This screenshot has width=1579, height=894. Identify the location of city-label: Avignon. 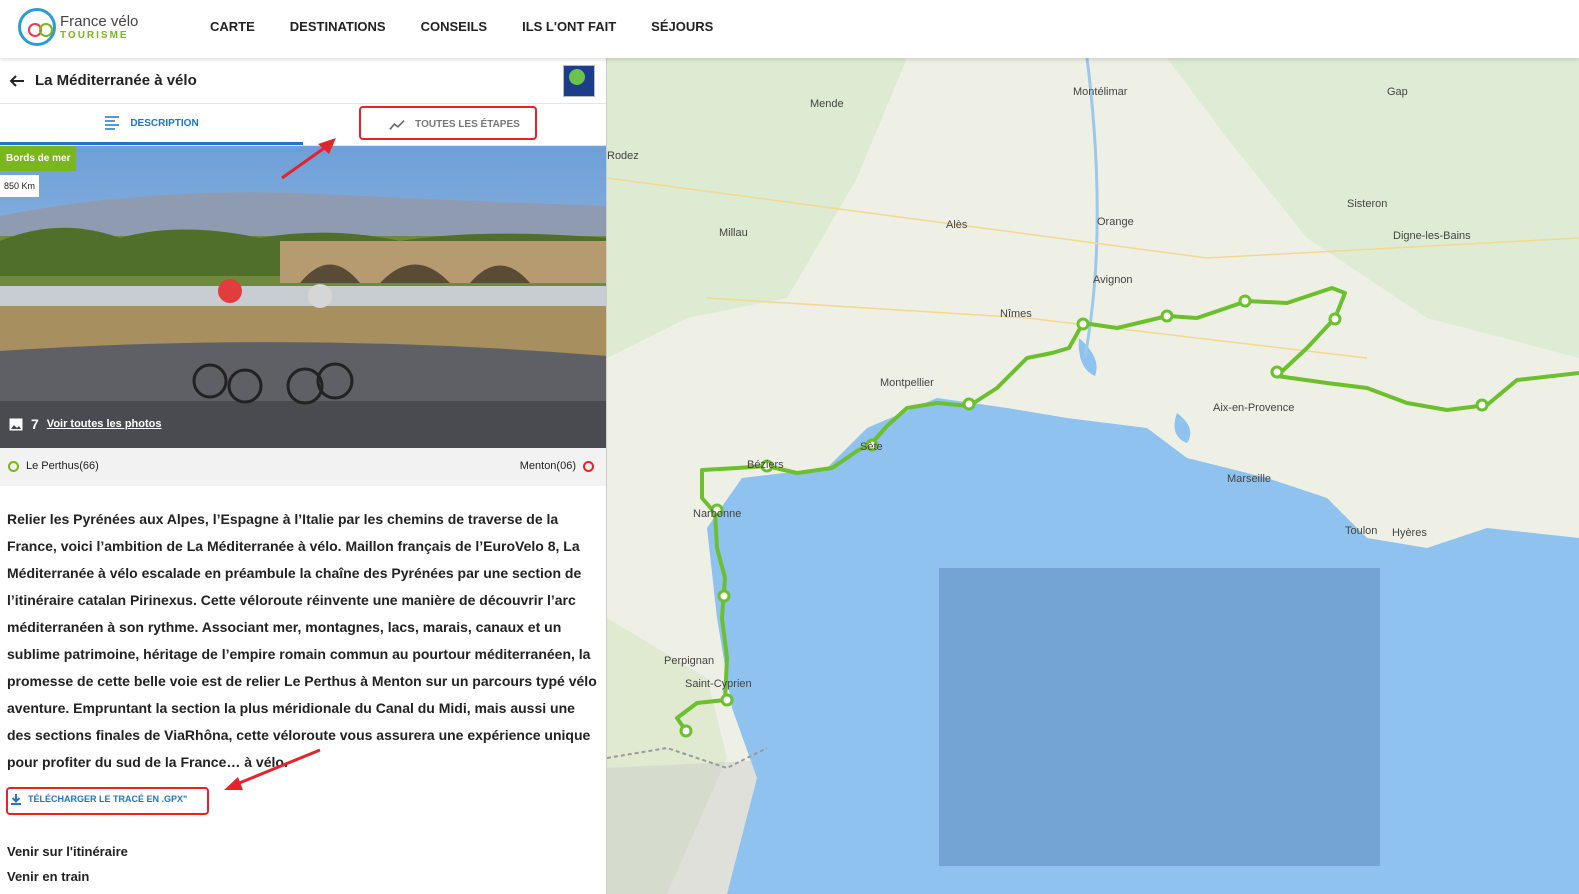
(1113, 280).